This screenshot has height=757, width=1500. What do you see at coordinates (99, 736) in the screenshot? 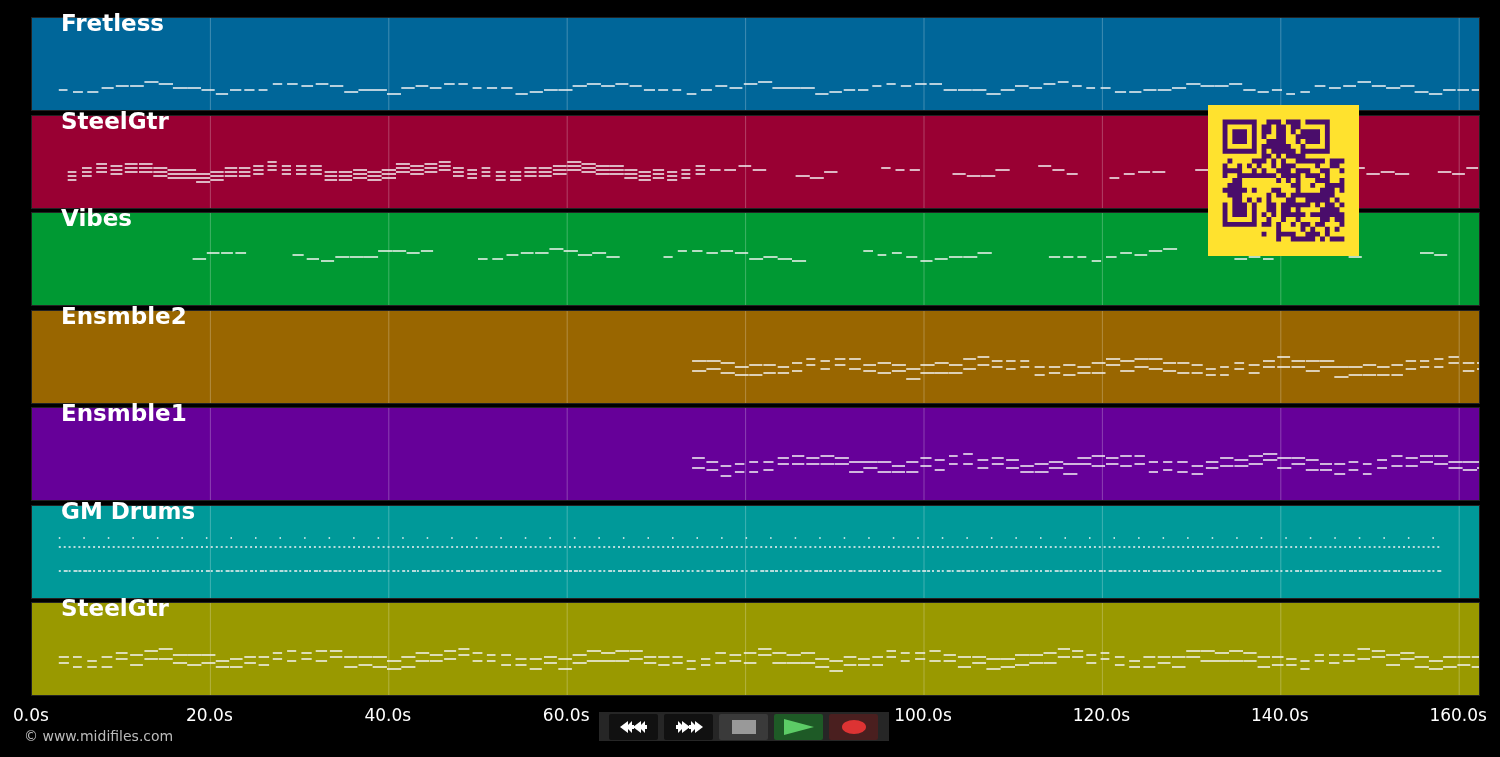
I see `copyright-text: © www.midifiles.com` at bounding box center [99, 736].